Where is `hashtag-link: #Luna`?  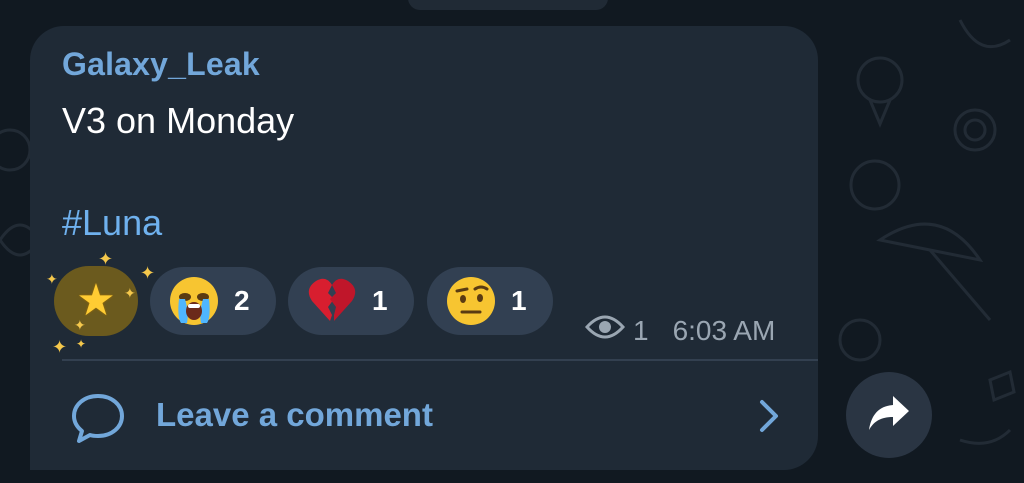
hashtag-link: #Luna is located at coordinates (112, 223).